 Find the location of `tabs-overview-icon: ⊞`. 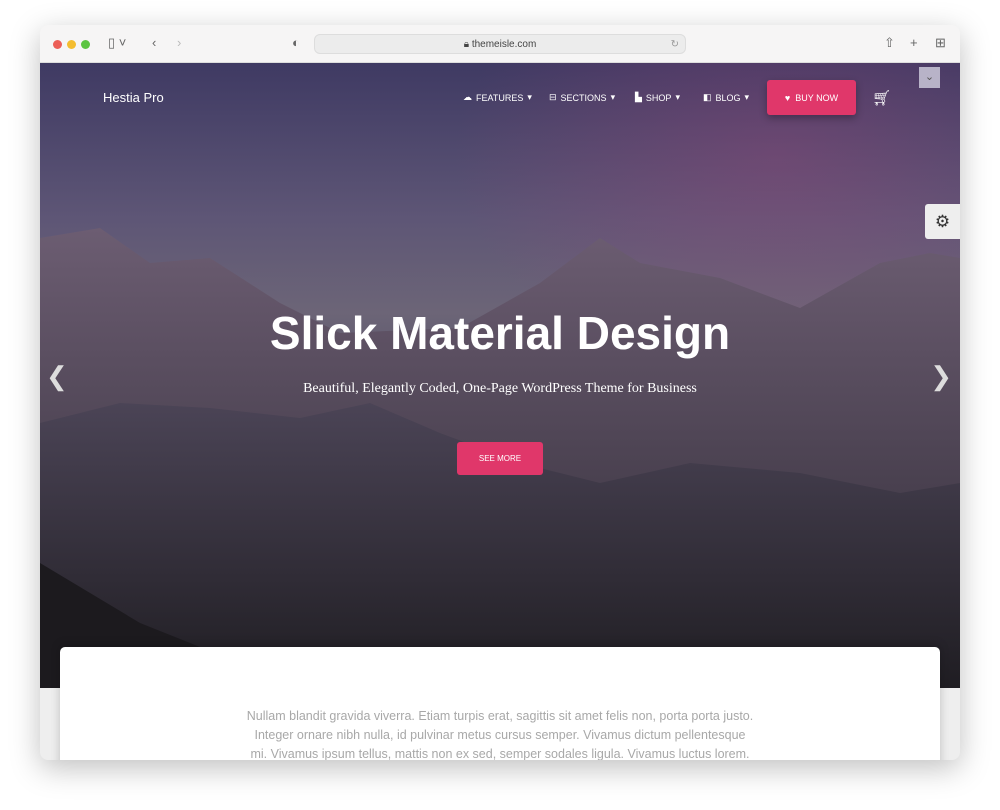

tabs-overview-icon: ⊞ is located at coordinates (940, 43).